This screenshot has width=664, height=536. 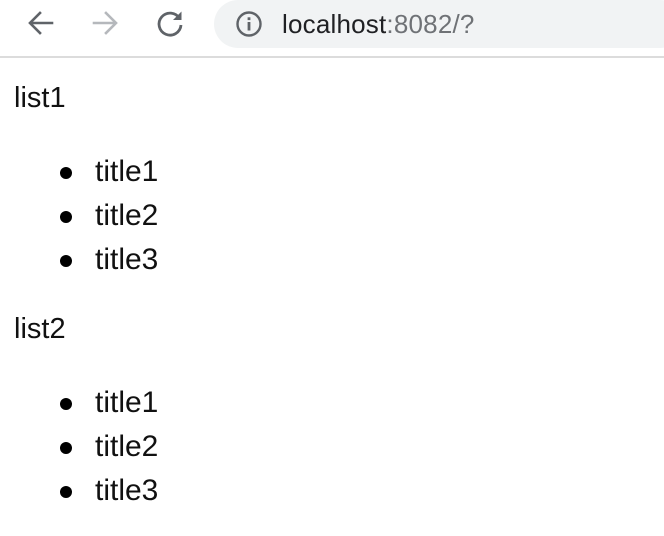 I want to click on url-path: :8082/?, so click(x=430, y=24).